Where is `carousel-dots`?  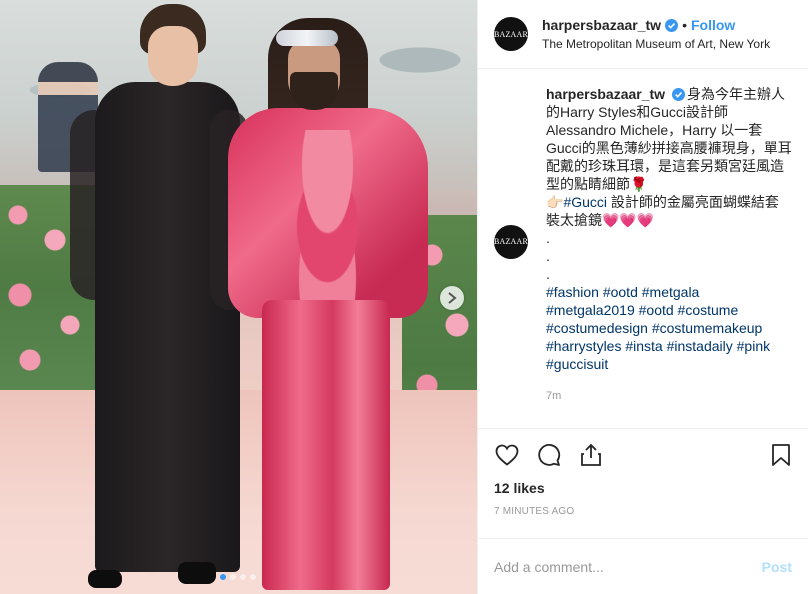
carousel-dots is located at coordinates (238, 577).